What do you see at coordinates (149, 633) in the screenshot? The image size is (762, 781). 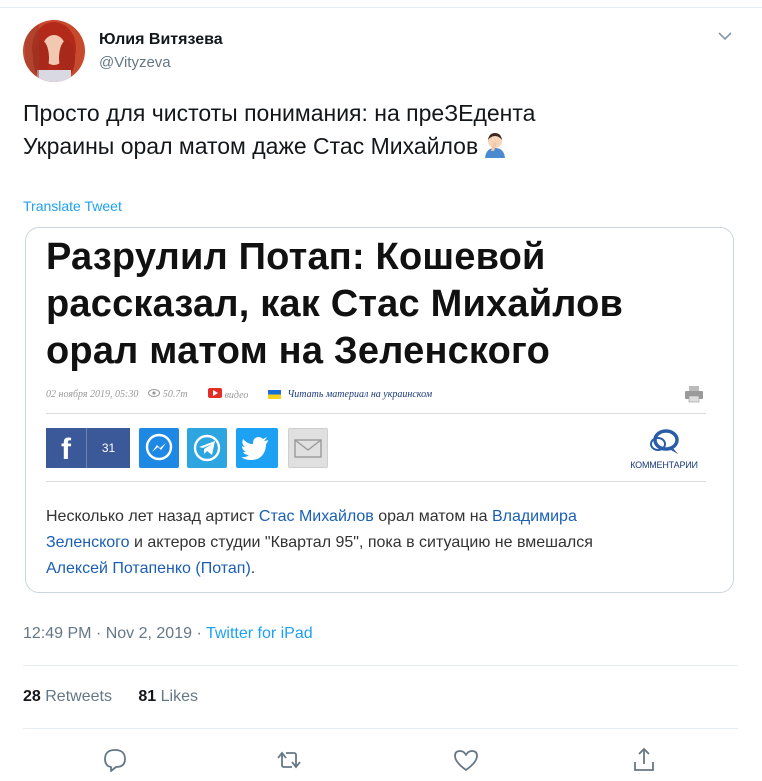 I see `tweet-date: Nov 2, 2019` at bounding box center [149, 633].